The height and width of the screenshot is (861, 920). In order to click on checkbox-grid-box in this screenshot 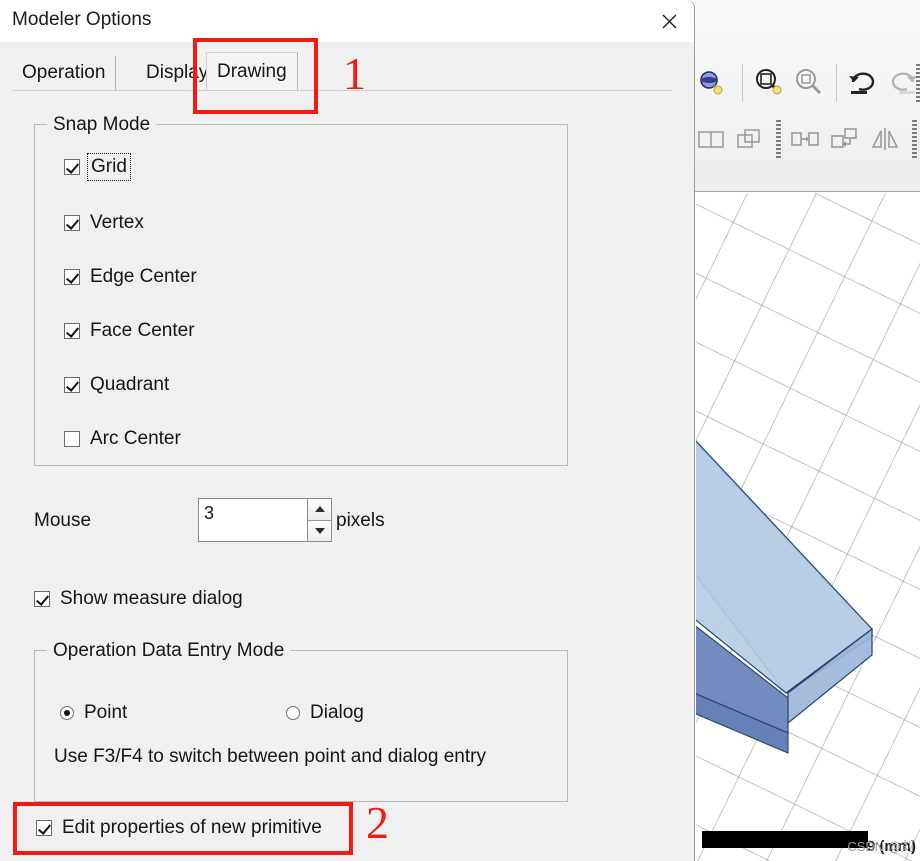, I will do `click(72, 167)`.